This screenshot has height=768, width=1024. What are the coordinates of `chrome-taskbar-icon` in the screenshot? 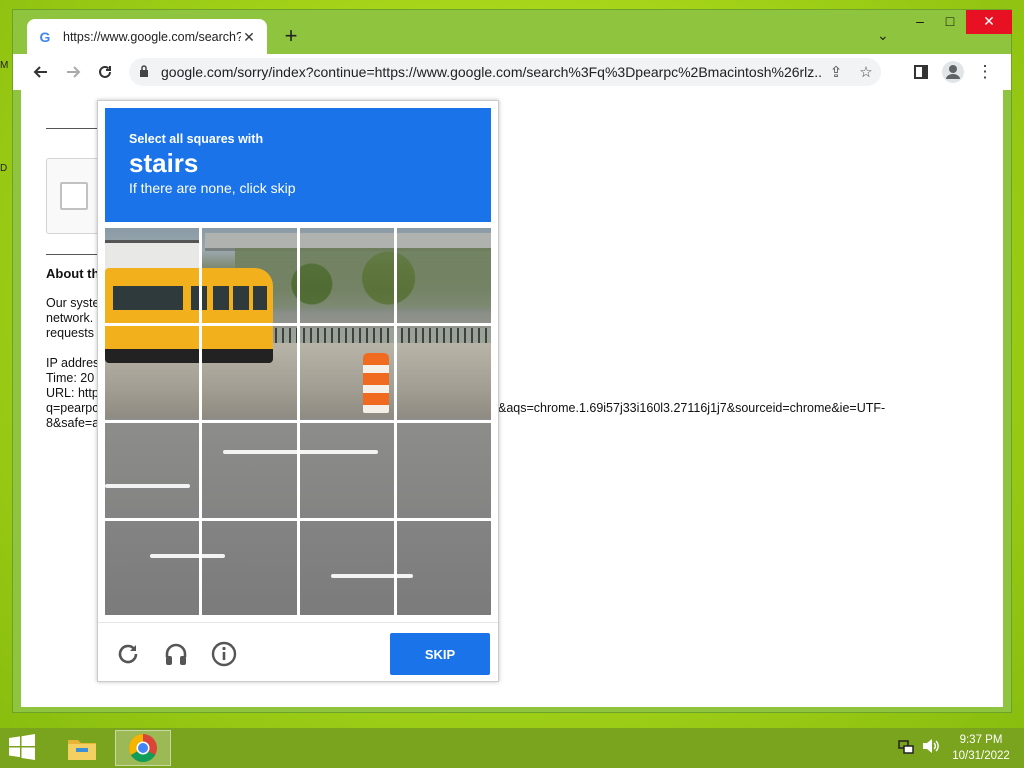 It's located at (143, 748).